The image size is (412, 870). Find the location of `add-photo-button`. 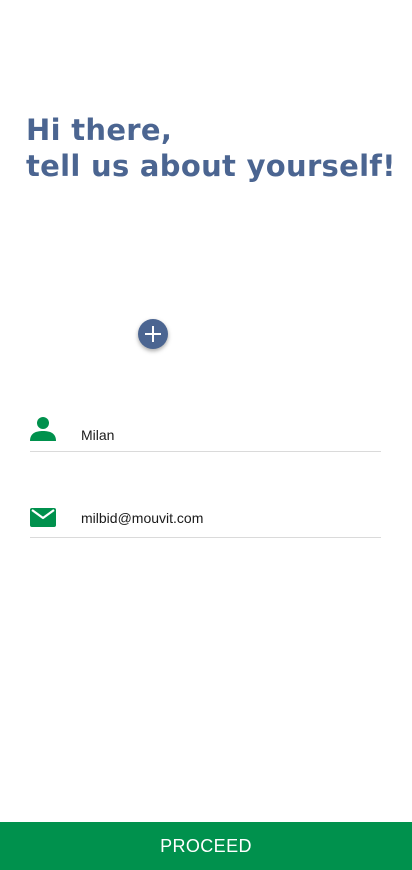

add-photo-button is located at coordinates (153, 334).